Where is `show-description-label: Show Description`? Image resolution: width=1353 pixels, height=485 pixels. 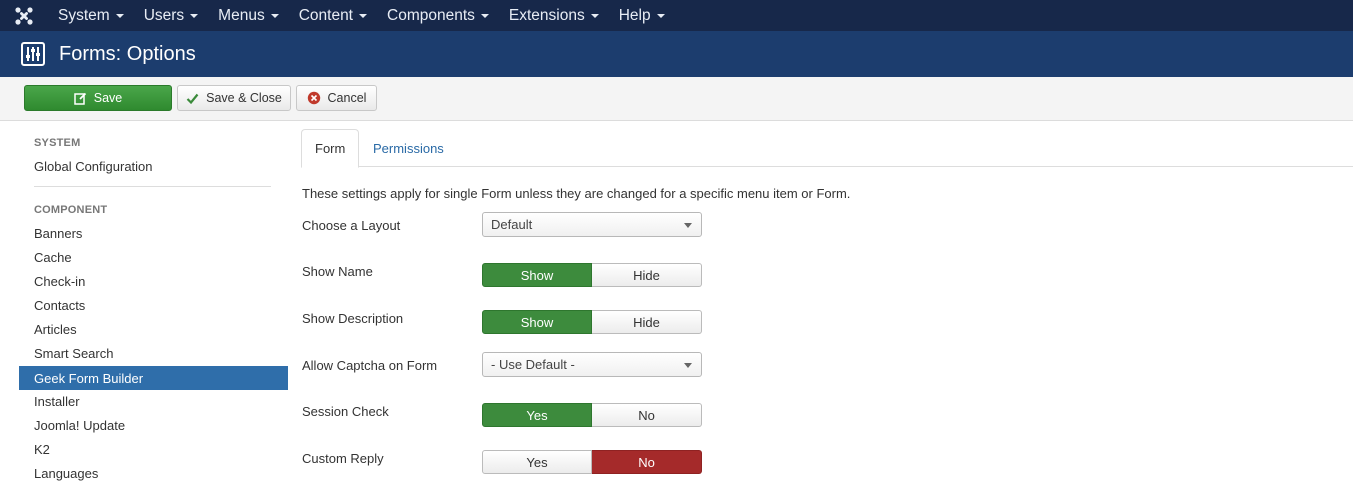 show-description-label: Show Description is located at coordinates (353, 318).